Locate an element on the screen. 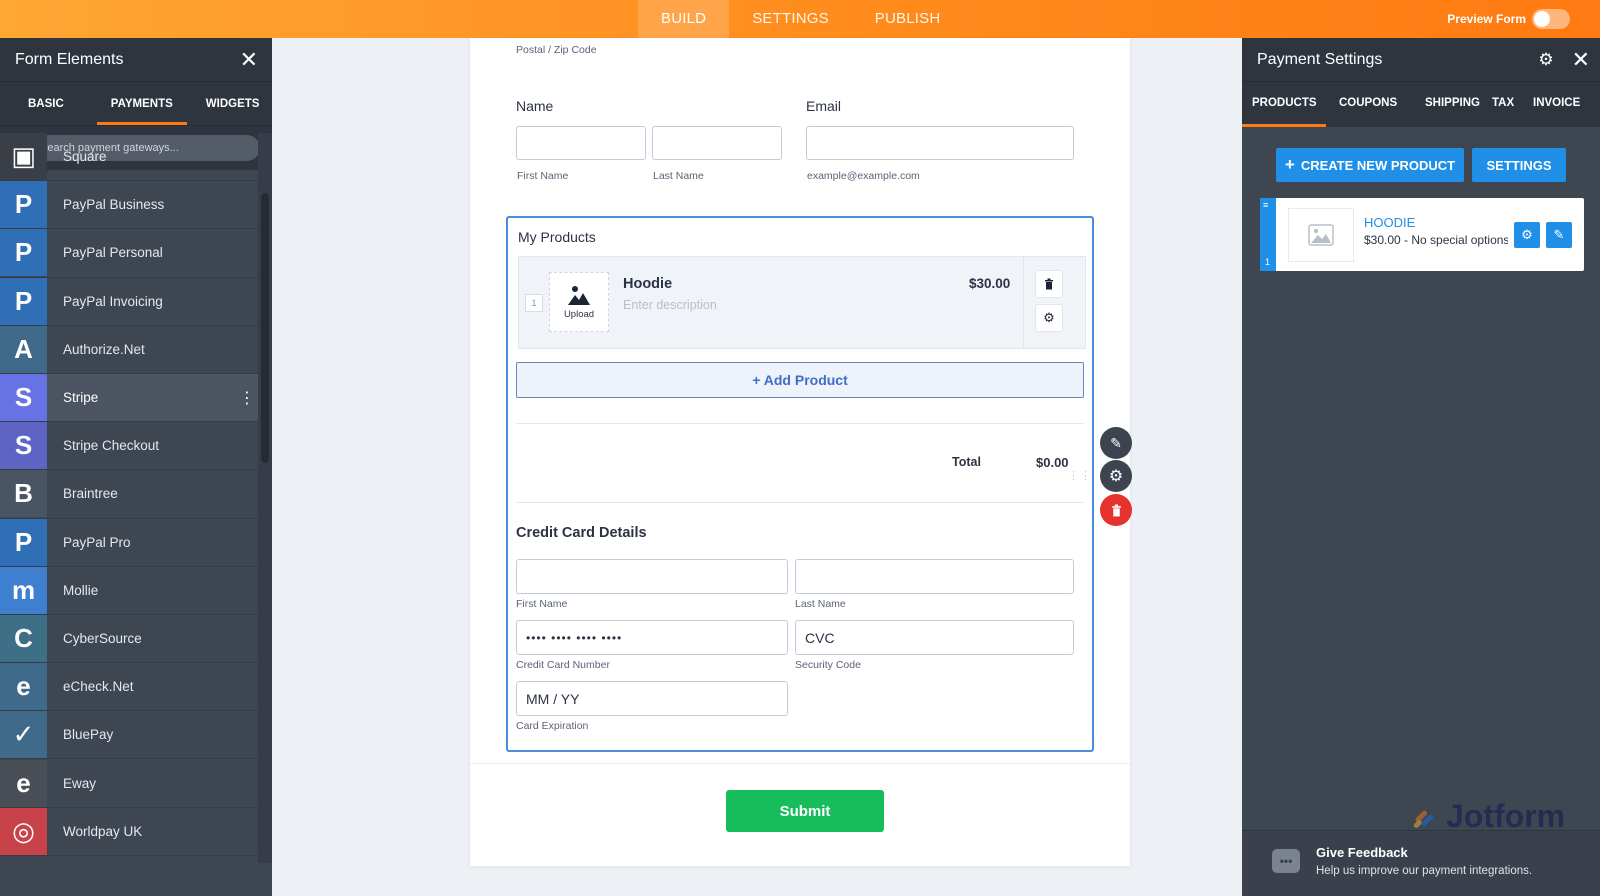 The height and width of the screenshot is (896, 1600). authorize-net-icon: A is located at coordinates (23, 349).